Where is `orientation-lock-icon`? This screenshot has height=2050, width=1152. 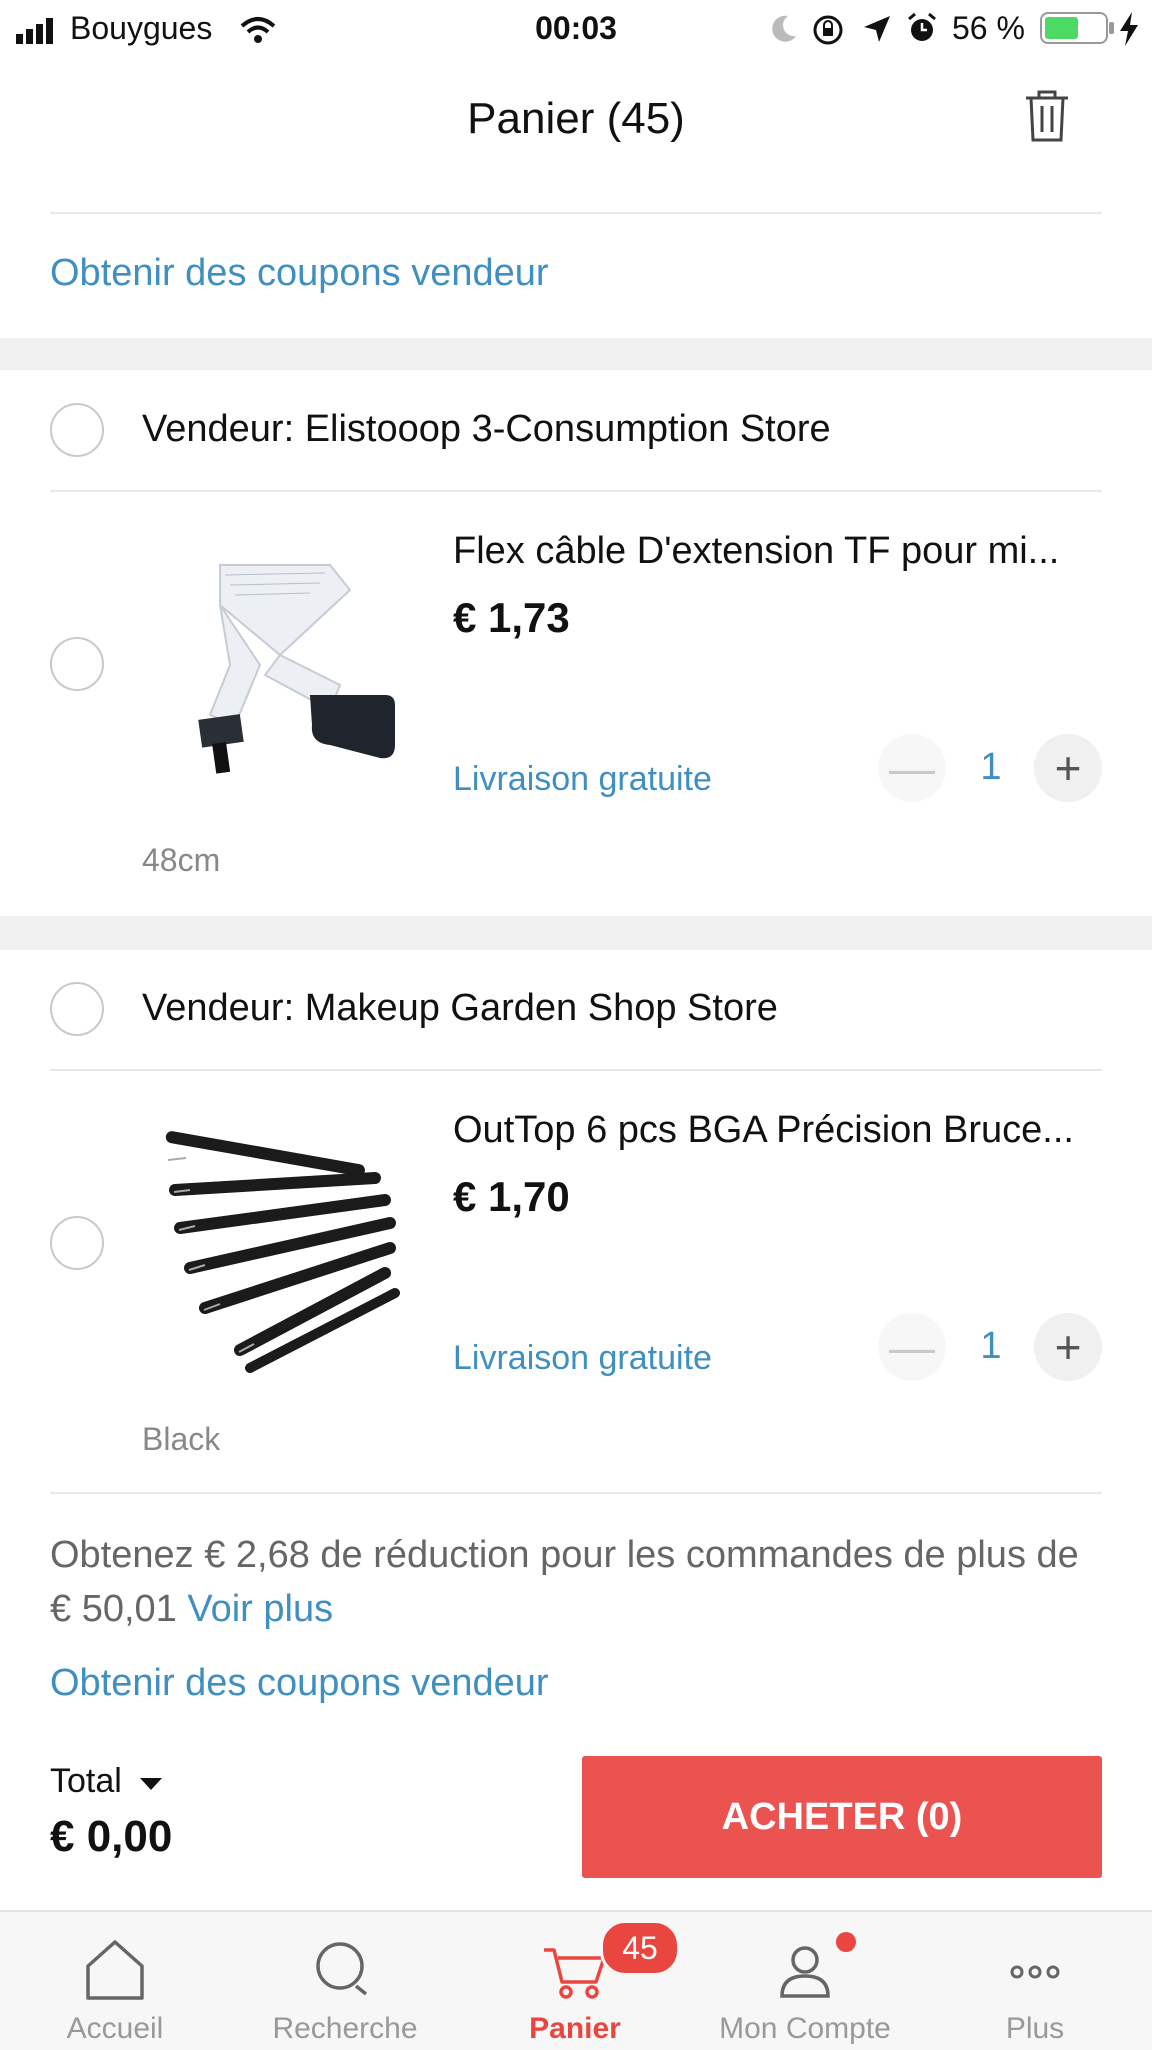
orientation-lock-icon is located at coordinates (828, 30).